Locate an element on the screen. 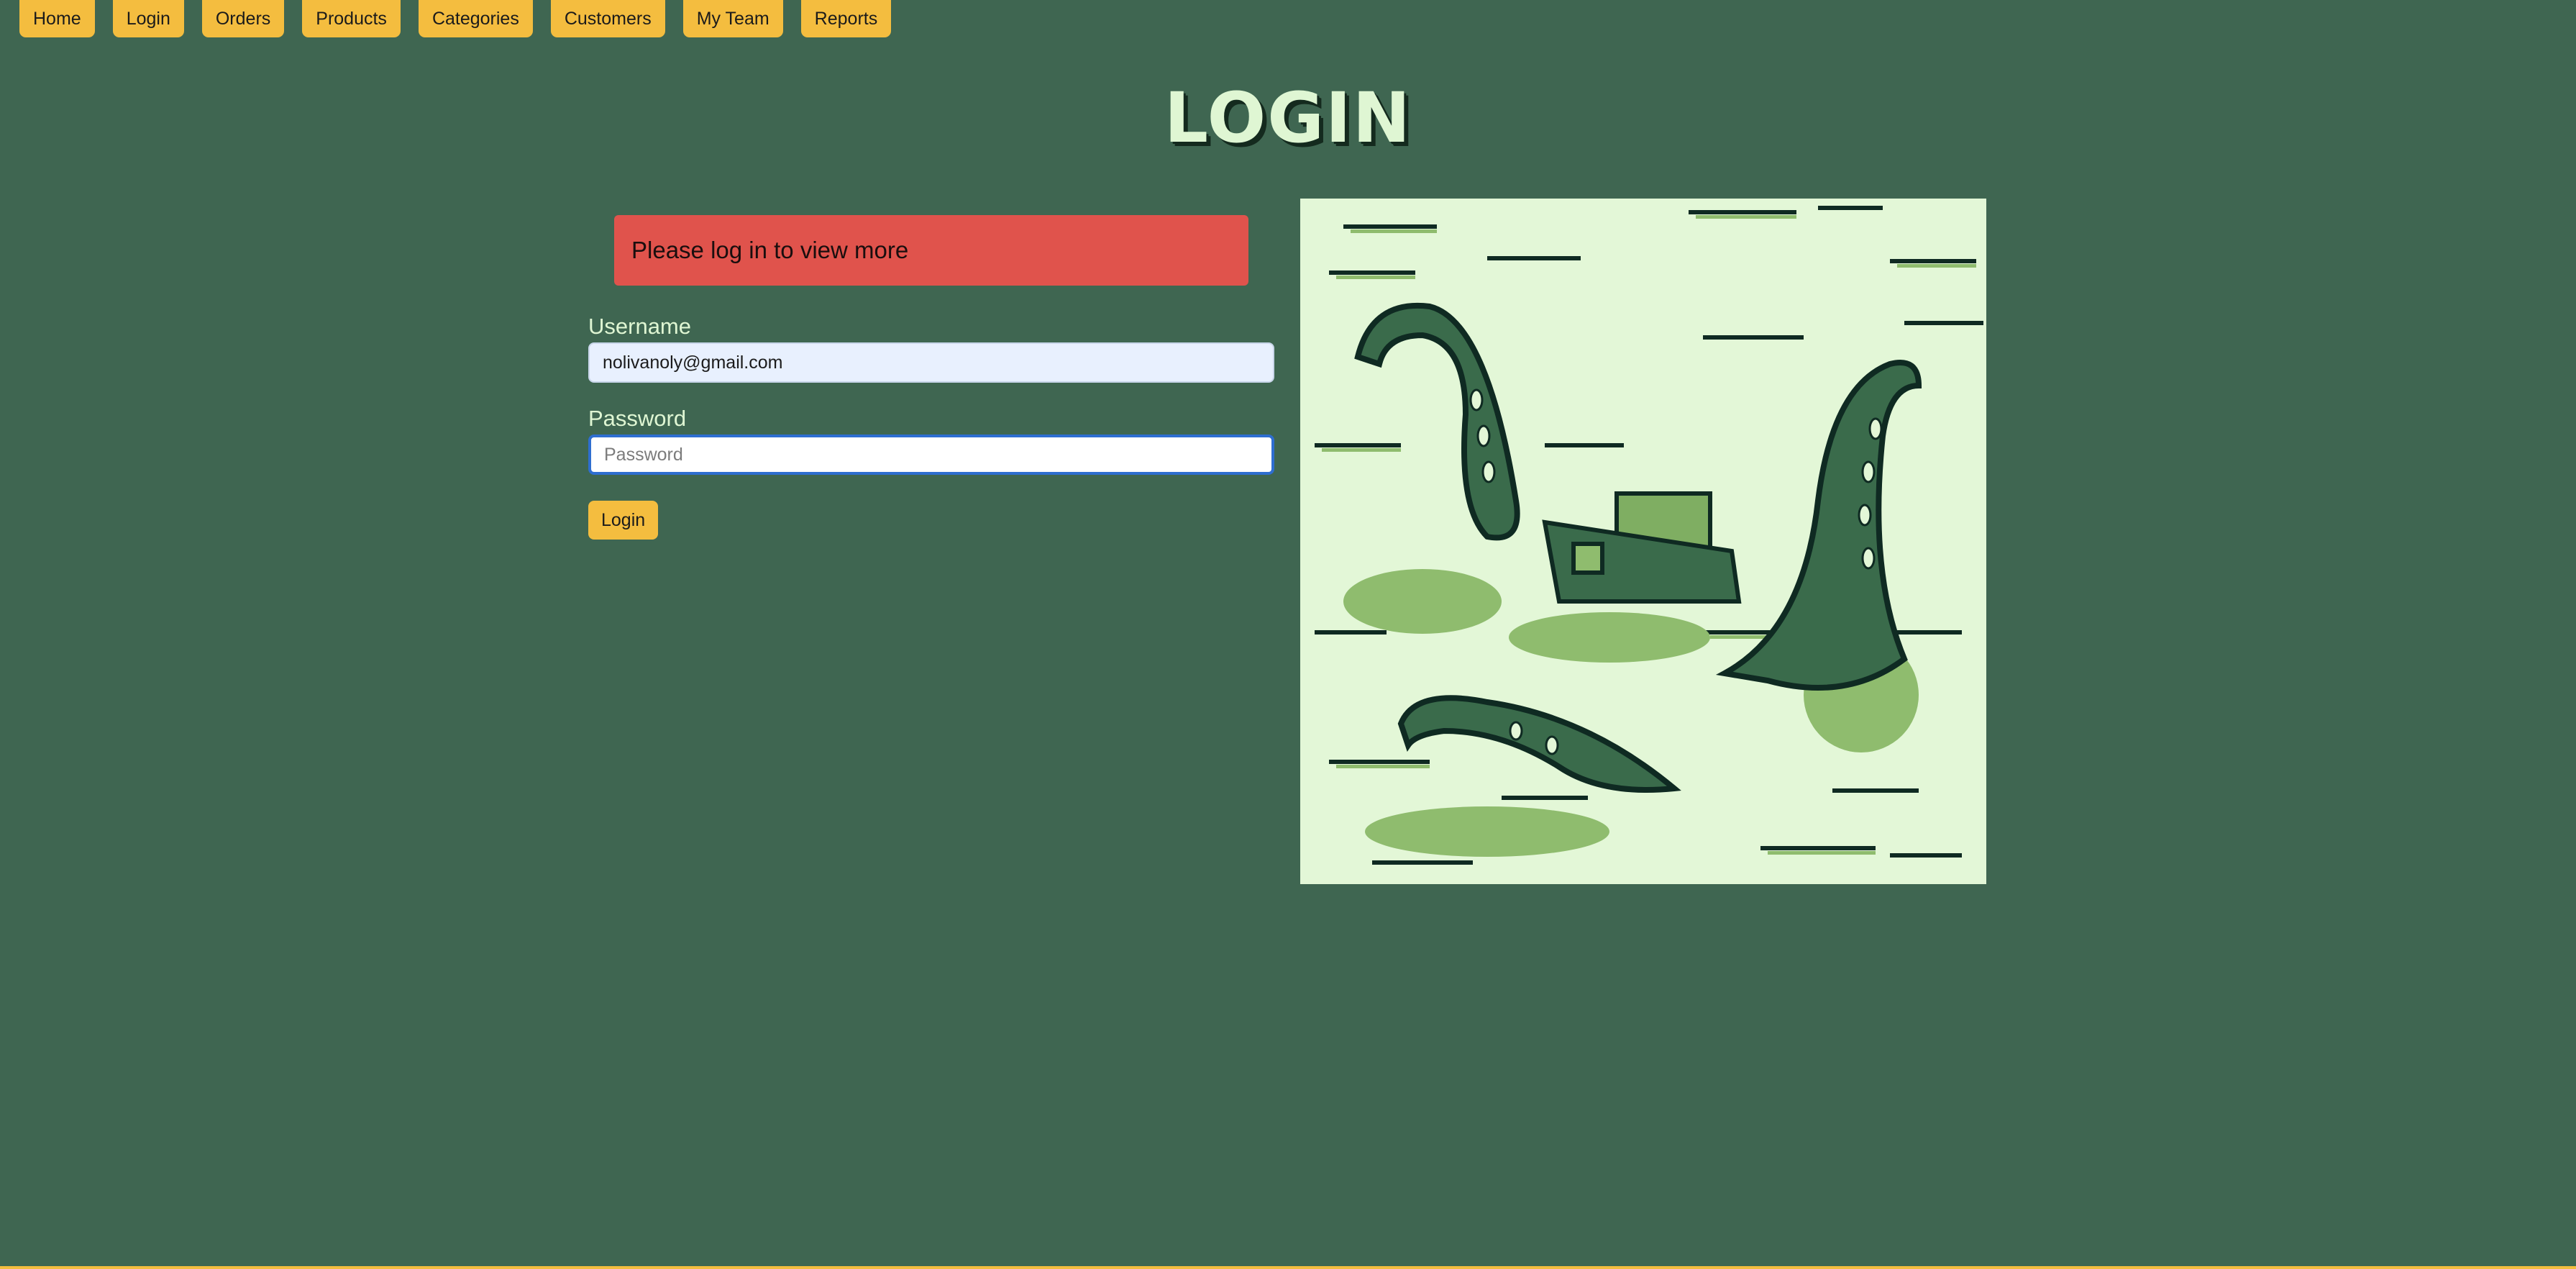  kraken-illustration is located at coordinates (1643, 541).